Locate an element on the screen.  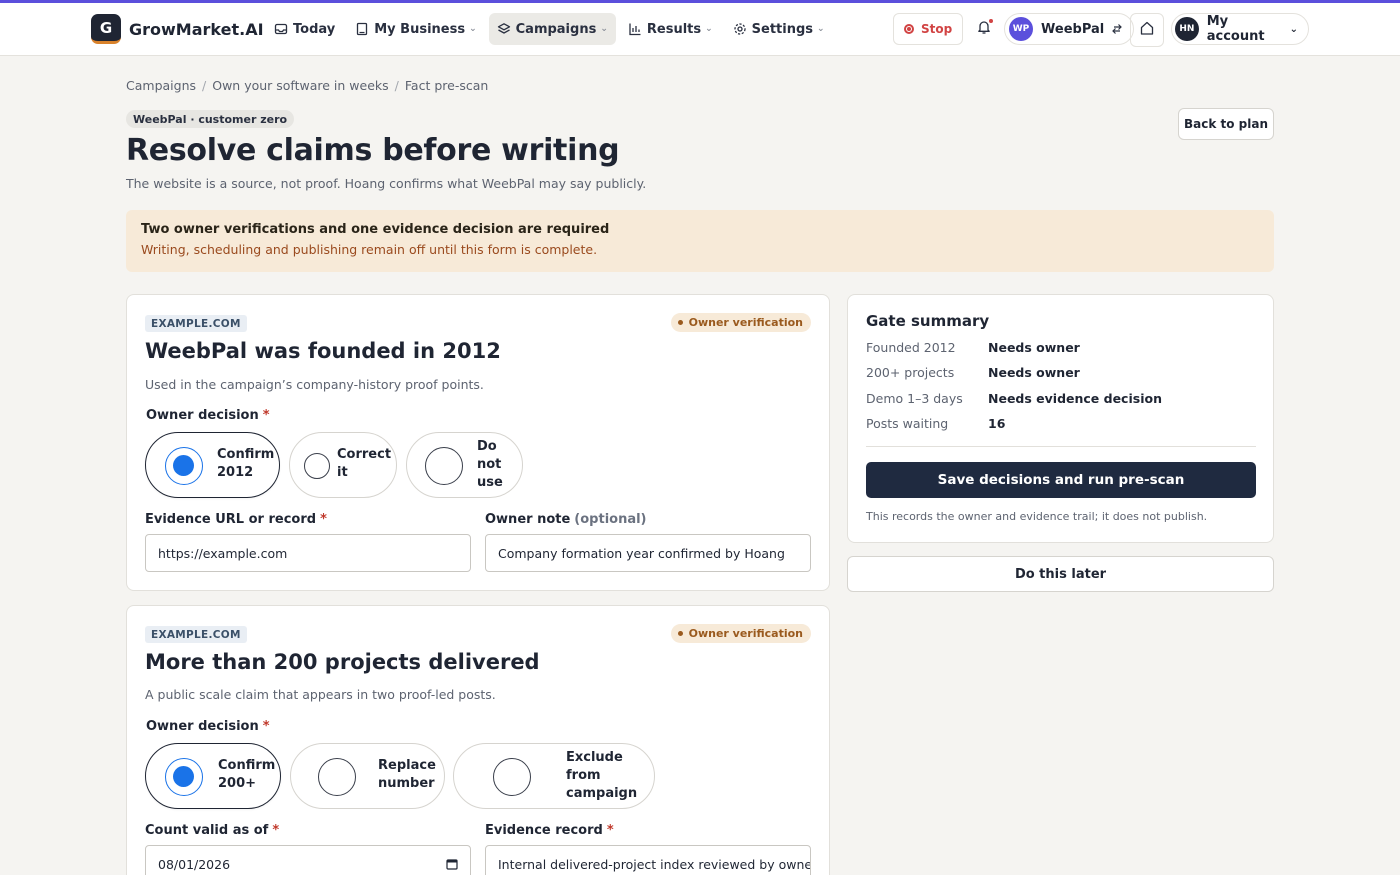
brand: G GrowMarket.AI is located at coordinates (177, 29).